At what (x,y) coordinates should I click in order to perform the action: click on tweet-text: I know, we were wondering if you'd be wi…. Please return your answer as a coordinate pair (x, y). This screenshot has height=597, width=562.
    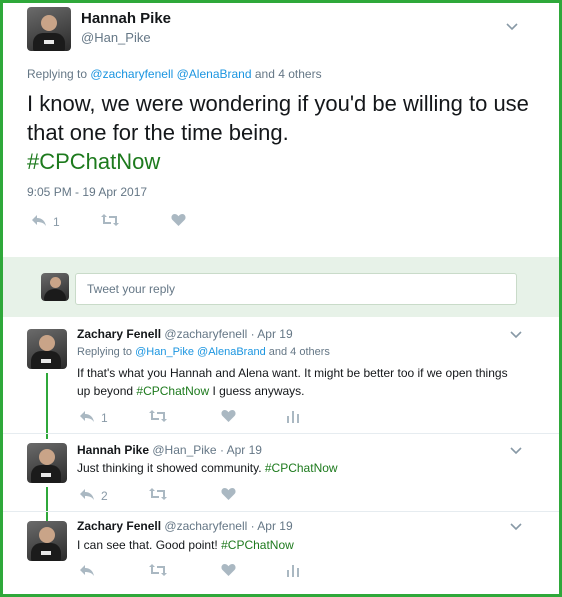
    Looking at the image, I should click on (278, 132).